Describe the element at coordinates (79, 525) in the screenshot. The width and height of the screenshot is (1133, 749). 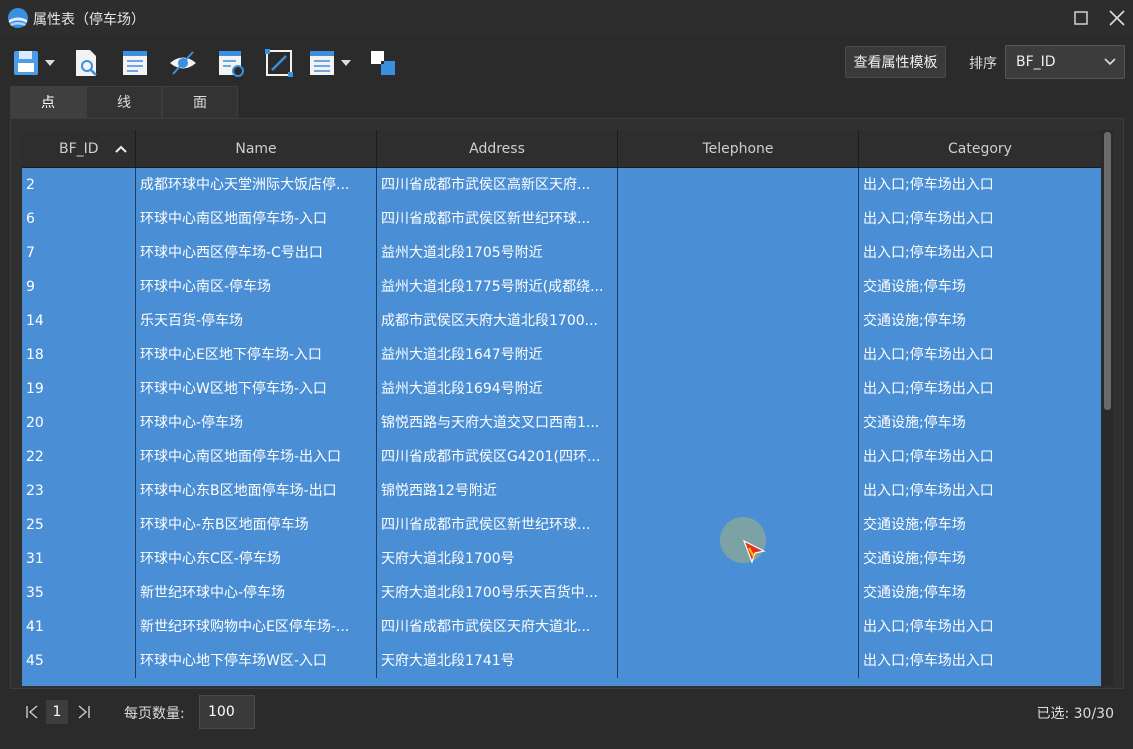
I see `table-cell: 25` at that location.